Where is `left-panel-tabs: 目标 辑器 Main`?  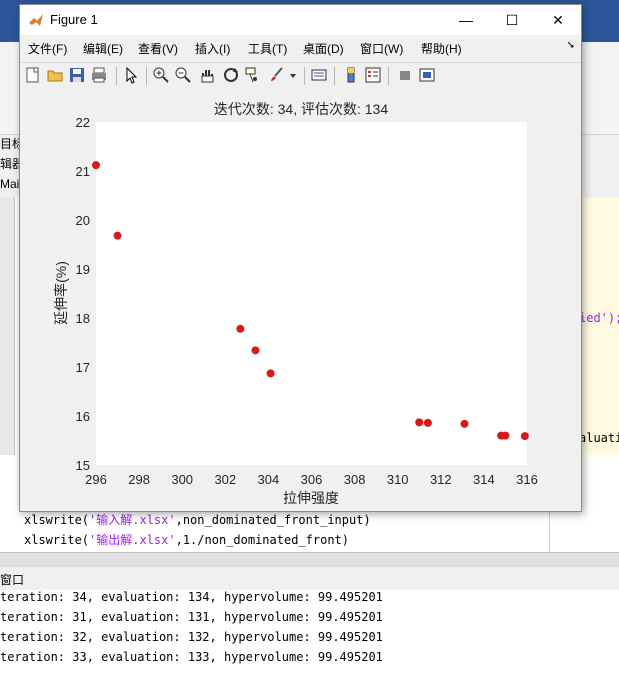 left-panel-tabs: 目标 辑器 Main is located at coordinates (13, 164).